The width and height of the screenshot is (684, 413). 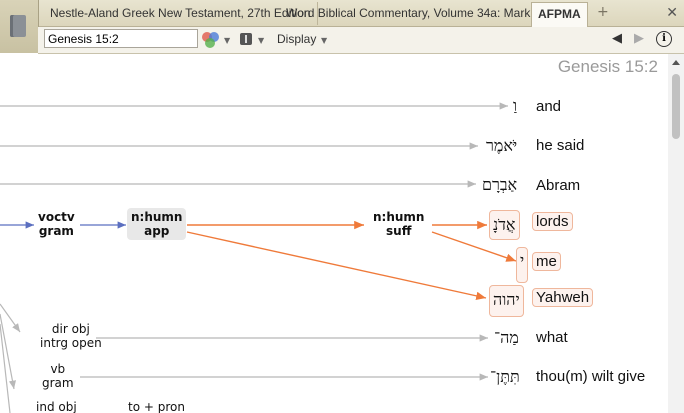 What do you see at coordinates (676, 106) in the screenshot?
I see `scrollbar-thumb` at bounding box center [676, 106].